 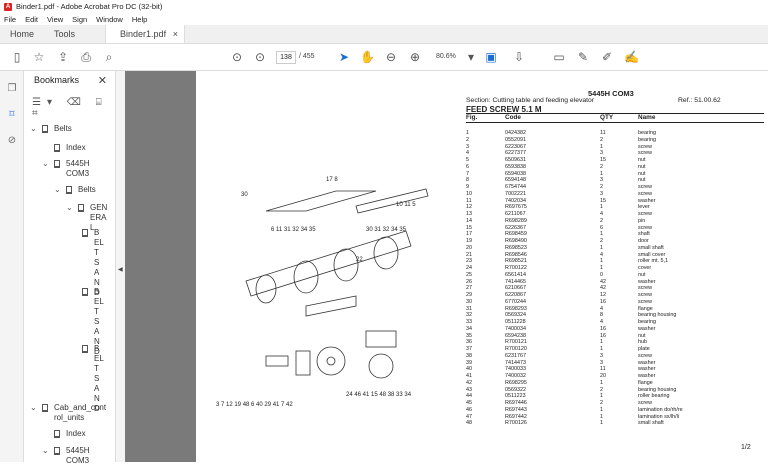 I want to click on fig-cell: 43, so click(x=469, y=389).